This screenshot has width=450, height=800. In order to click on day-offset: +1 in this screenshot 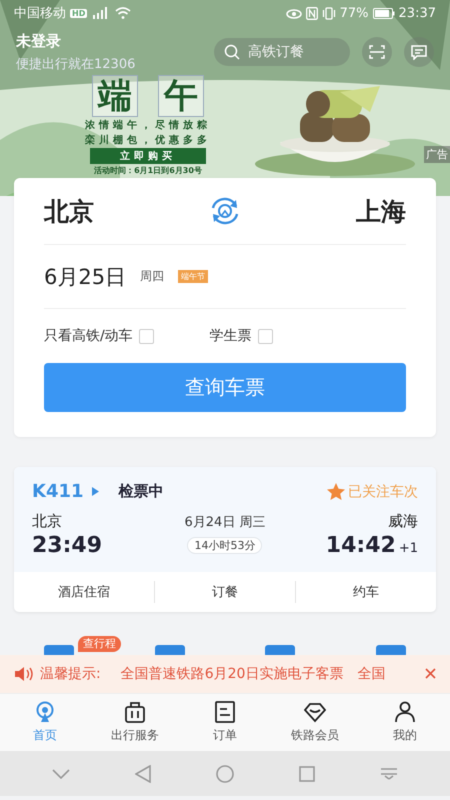, I will do `click(408, 548)`.